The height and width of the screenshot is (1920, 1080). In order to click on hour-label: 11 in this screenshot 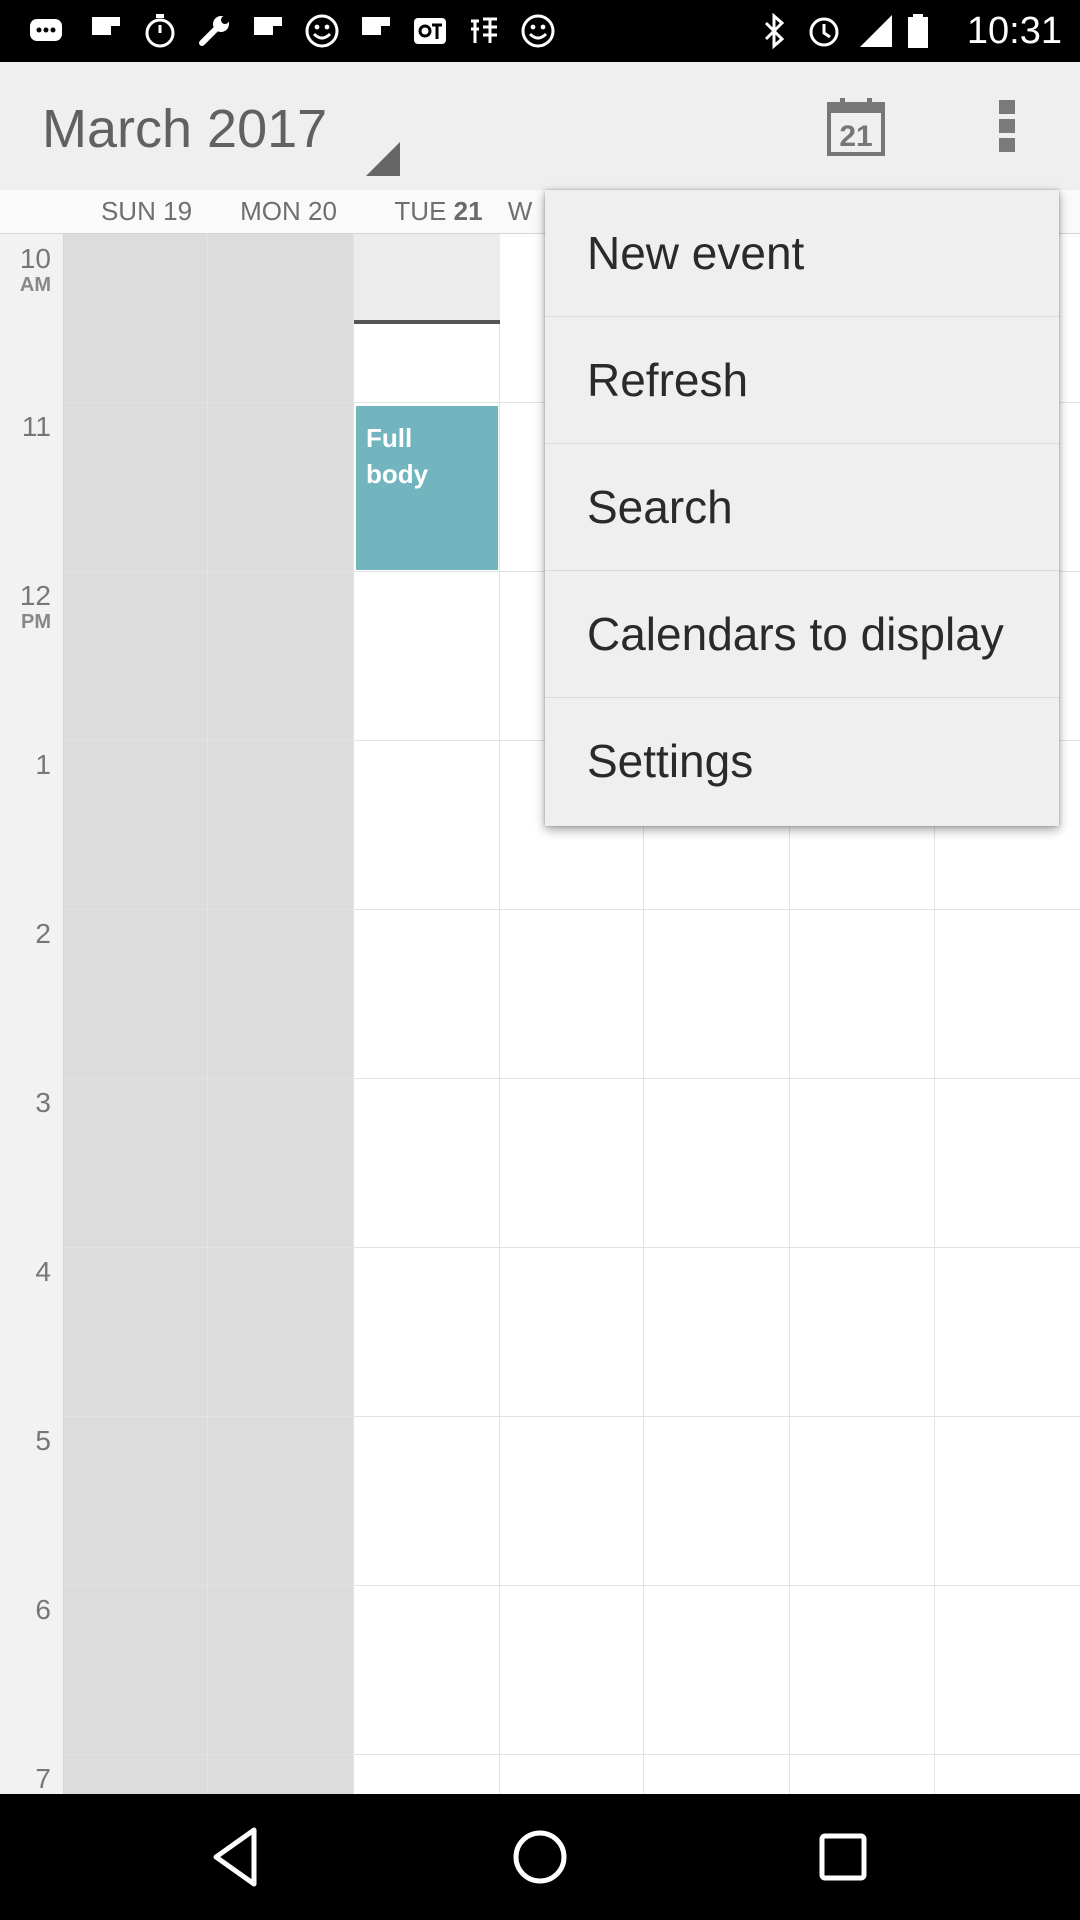, I will do `click(36, 426)`.